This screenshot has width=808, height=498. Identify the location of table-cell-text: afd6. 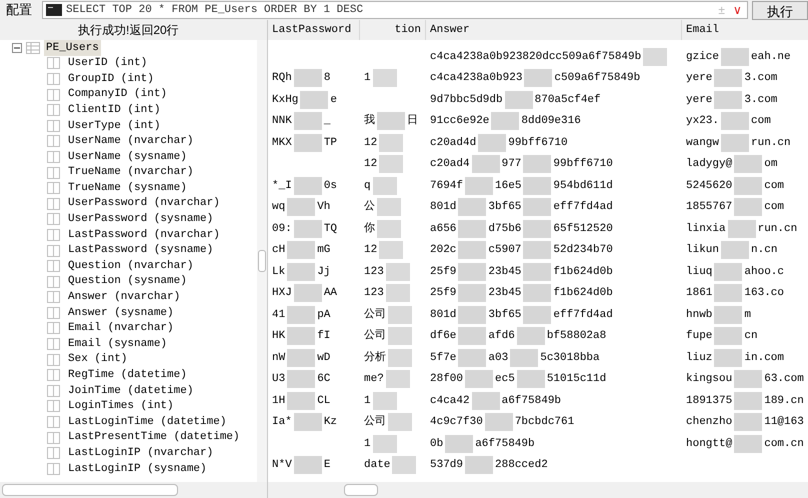
(501, 336).